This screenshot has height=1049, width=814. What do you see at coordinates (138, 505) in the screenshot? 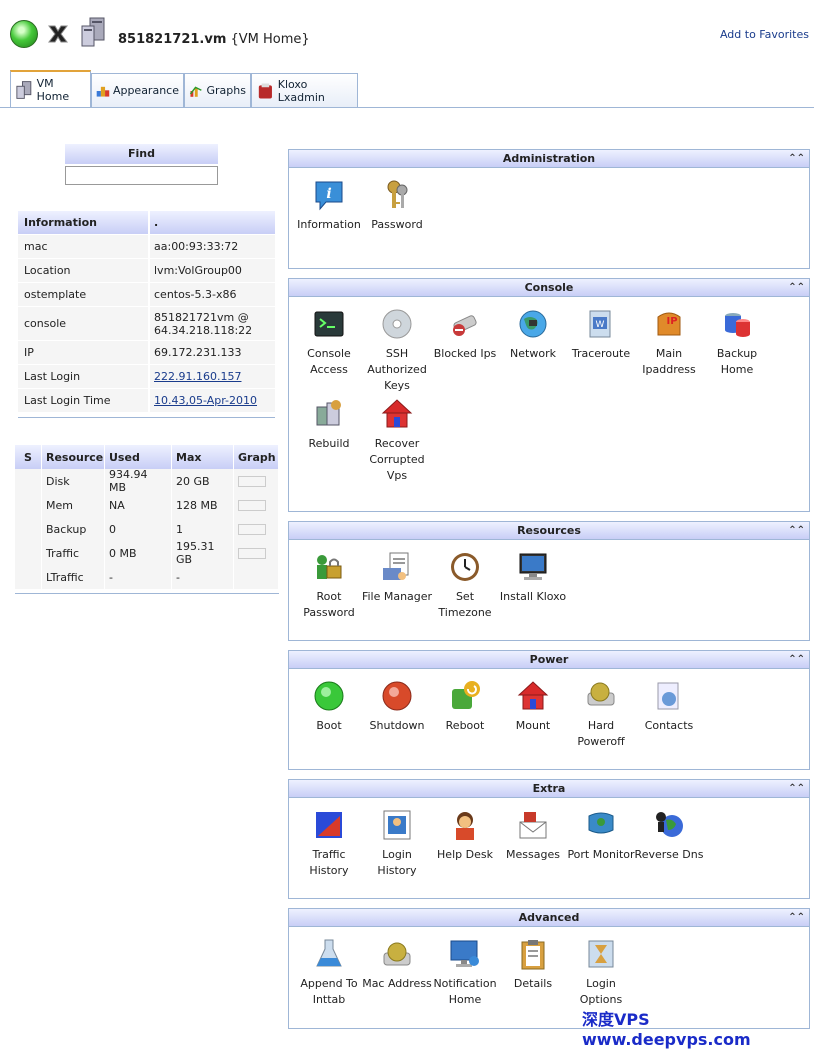
I see `resource-used: NA` at bounding box center [138, 505].